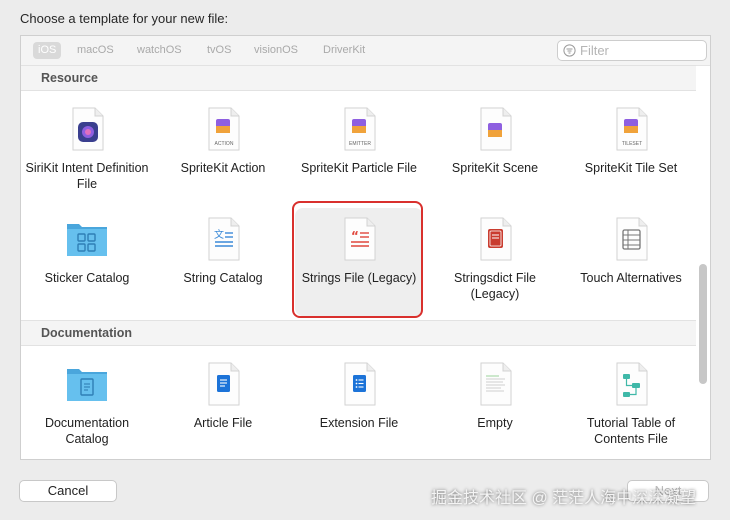 This screenshot has width=730, height=520. What do you see at coordinates (632, 129) in the screenshot?
I see `spritekit-tileset-icon: TILESET` at bounding box center [632, 129].